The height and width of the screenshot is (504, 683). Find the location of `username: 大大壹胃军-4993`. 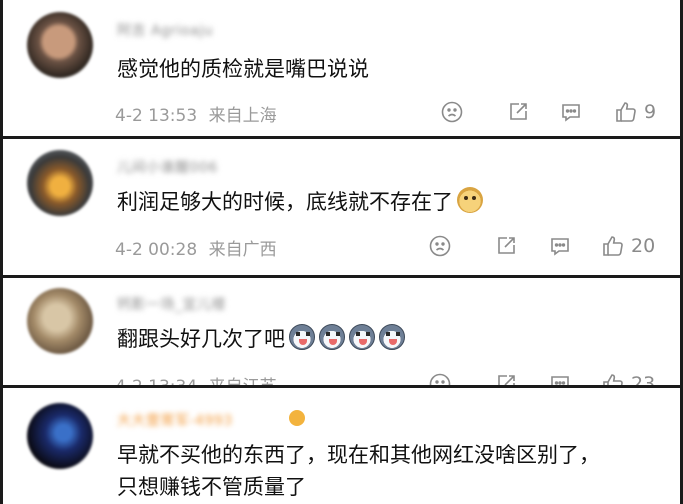

username: 大大壹胃军-4993 is located at coordinates (175, 420).